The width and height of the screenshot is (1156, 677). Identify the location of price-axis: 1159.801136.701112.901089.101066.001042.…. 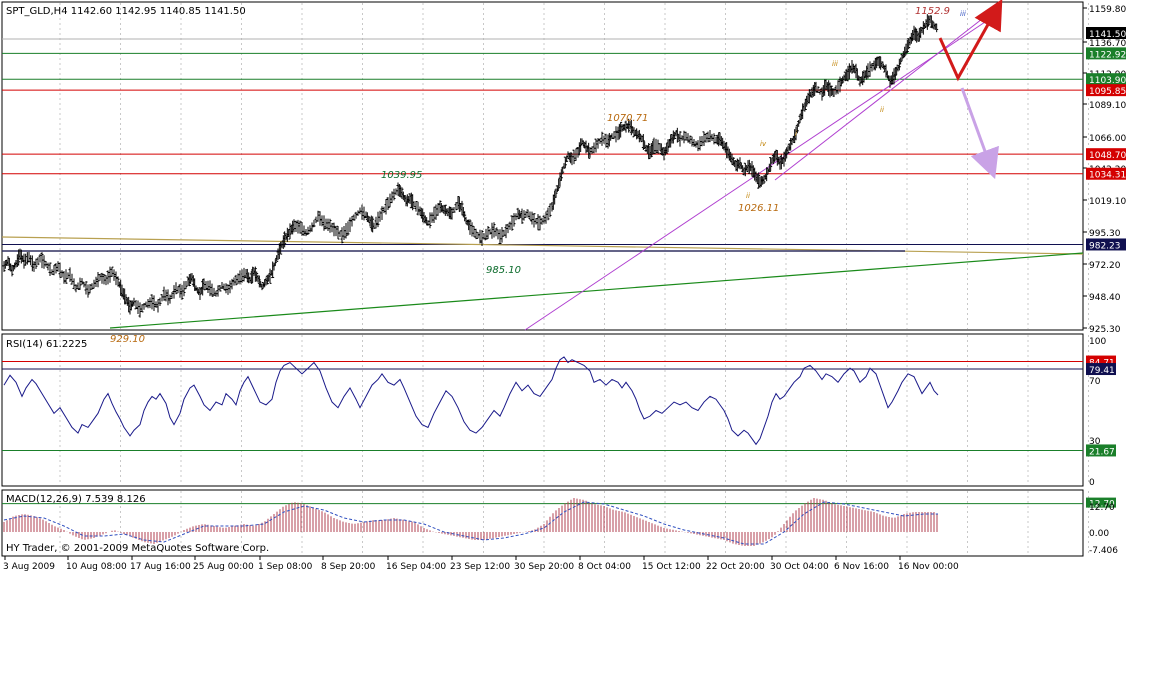
(1104, 170).